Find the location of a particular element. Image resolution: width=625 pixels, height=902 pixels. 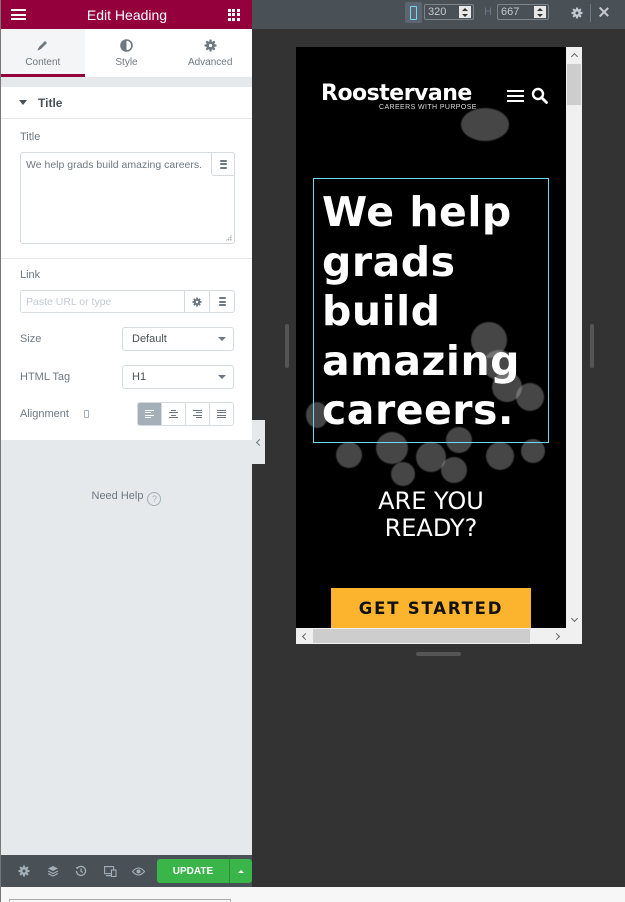

alignment-label-wrapper: Alignment is located at coordinates (54, 414).